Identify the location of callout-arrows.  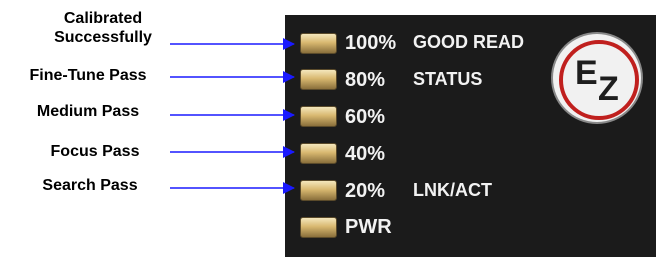
(232, 116).